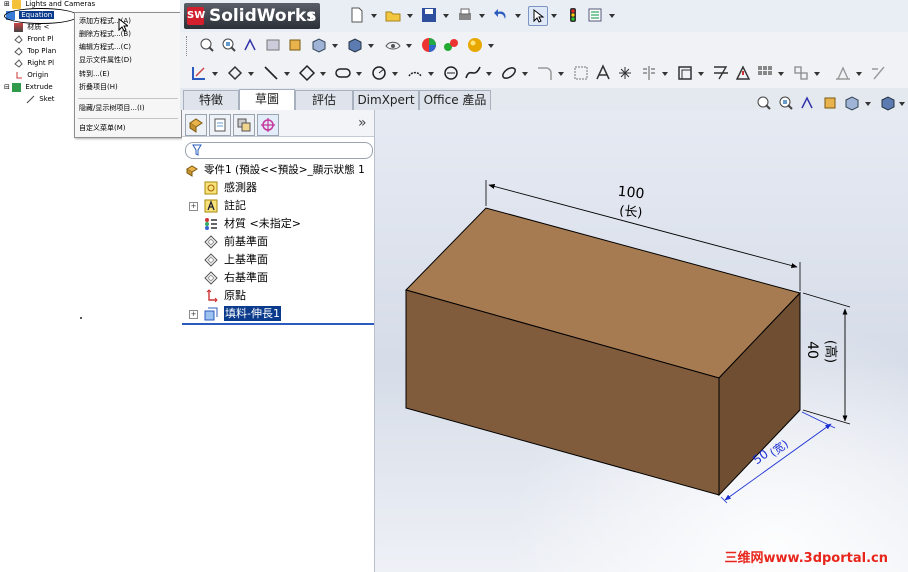 This screenshot has height=572, width=908. I want to click on spline-icon, so click(473, 73).